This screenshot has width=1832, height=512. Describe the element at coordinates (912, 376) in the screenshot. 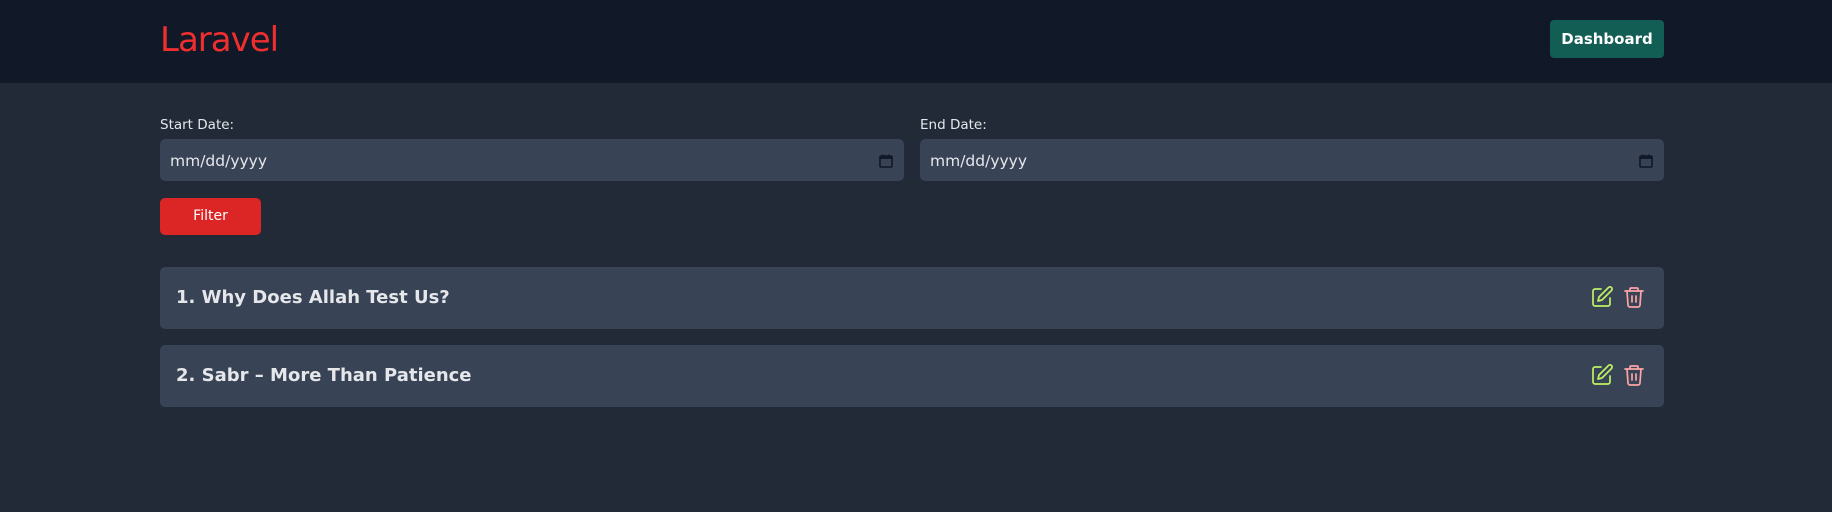

I see `post-list-item: 2. Sabr – More Than Patience` at that location.